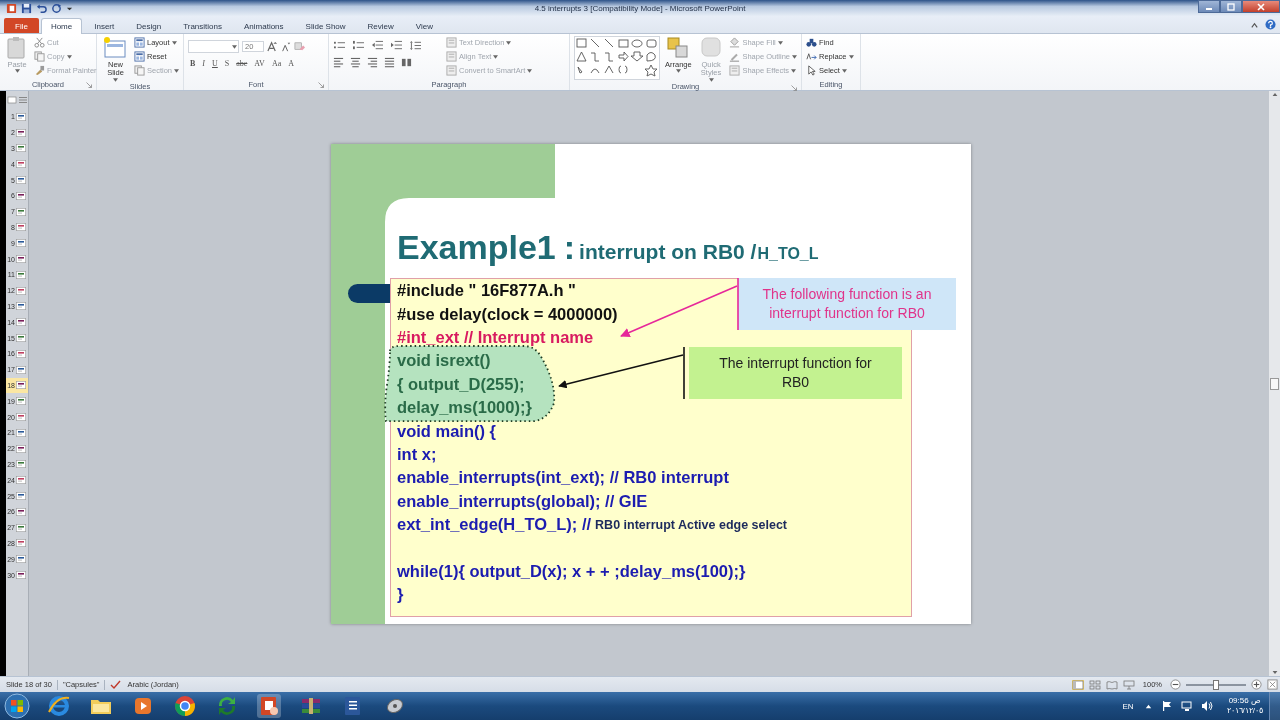 Image resolution: width=1280 pixels, height=720 pixels. I want to click on line-spacing-icon, so click(415, 45).